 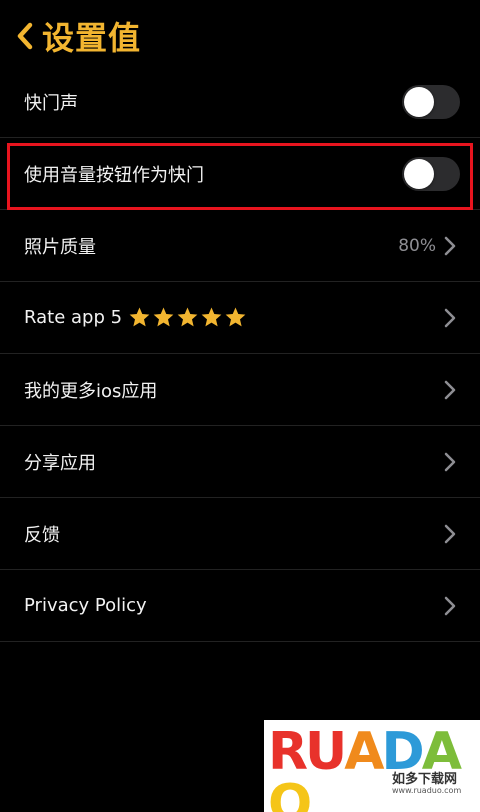 I want to click on star-rating, so click(x=188, y=317).